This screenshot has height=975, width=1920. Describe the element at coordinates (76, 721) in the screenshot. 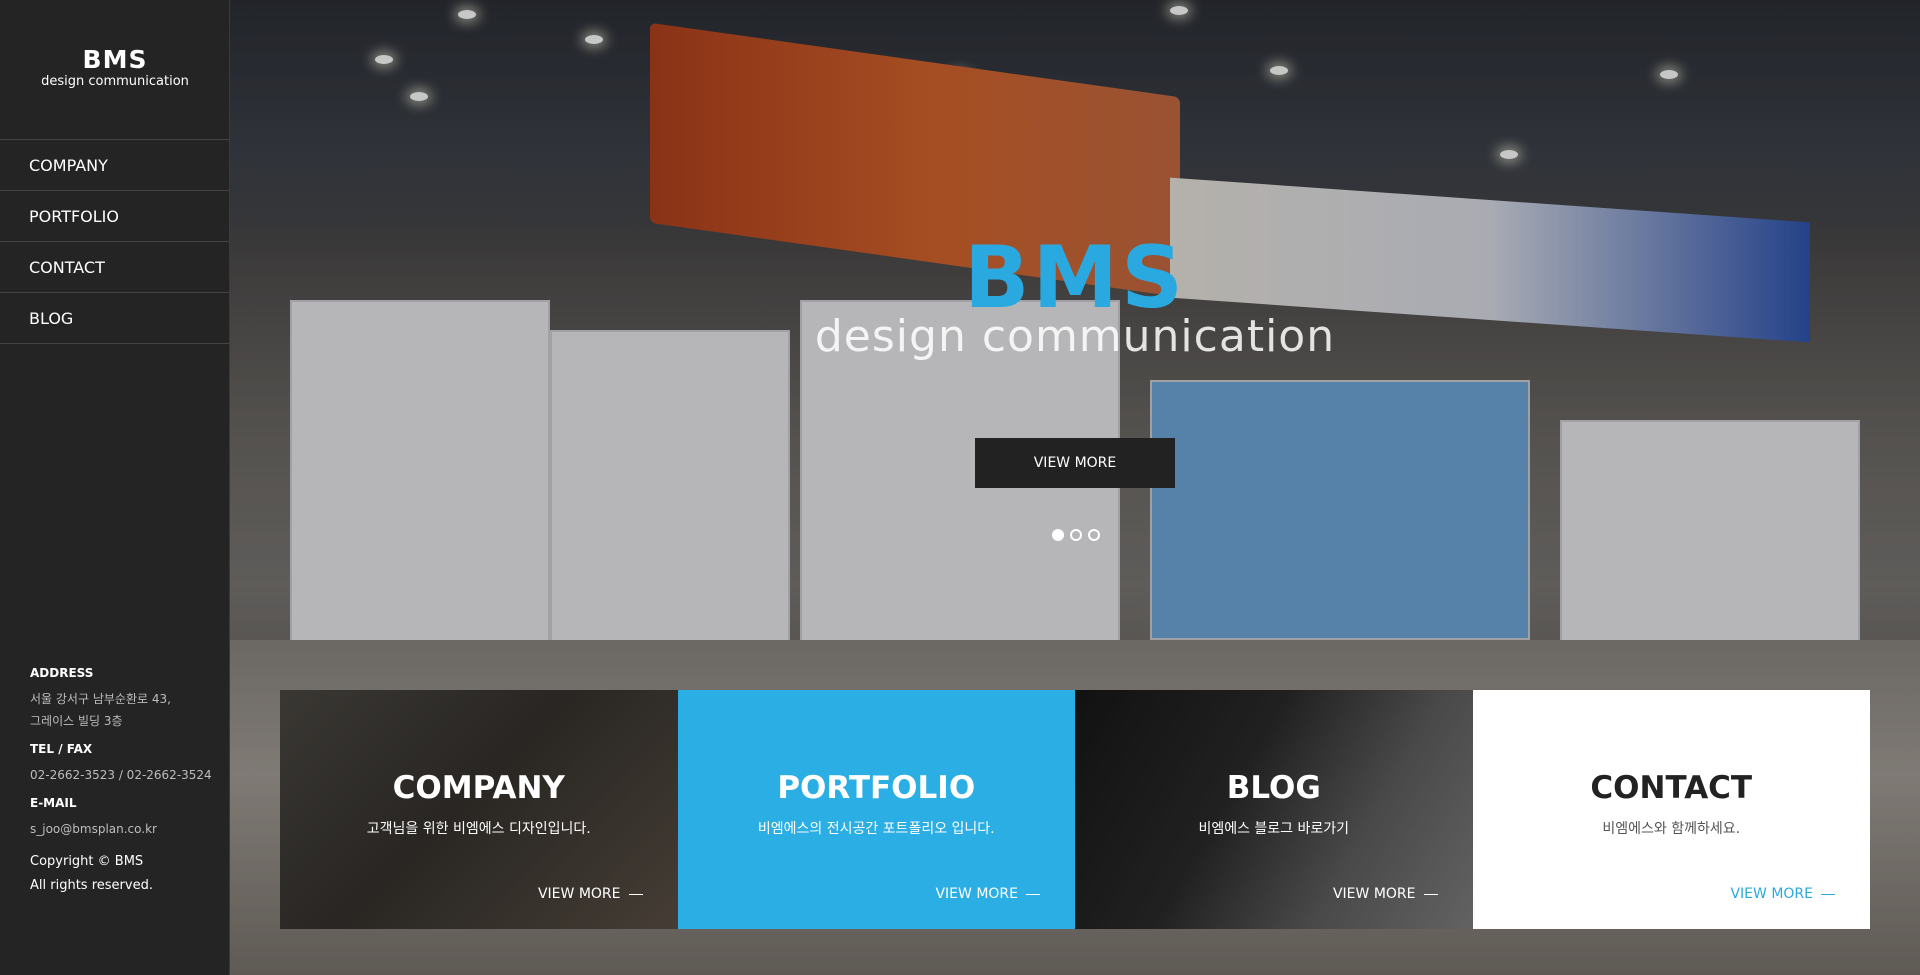

I see `address-line-2: 그레이스 빌딩 3층` at that location.